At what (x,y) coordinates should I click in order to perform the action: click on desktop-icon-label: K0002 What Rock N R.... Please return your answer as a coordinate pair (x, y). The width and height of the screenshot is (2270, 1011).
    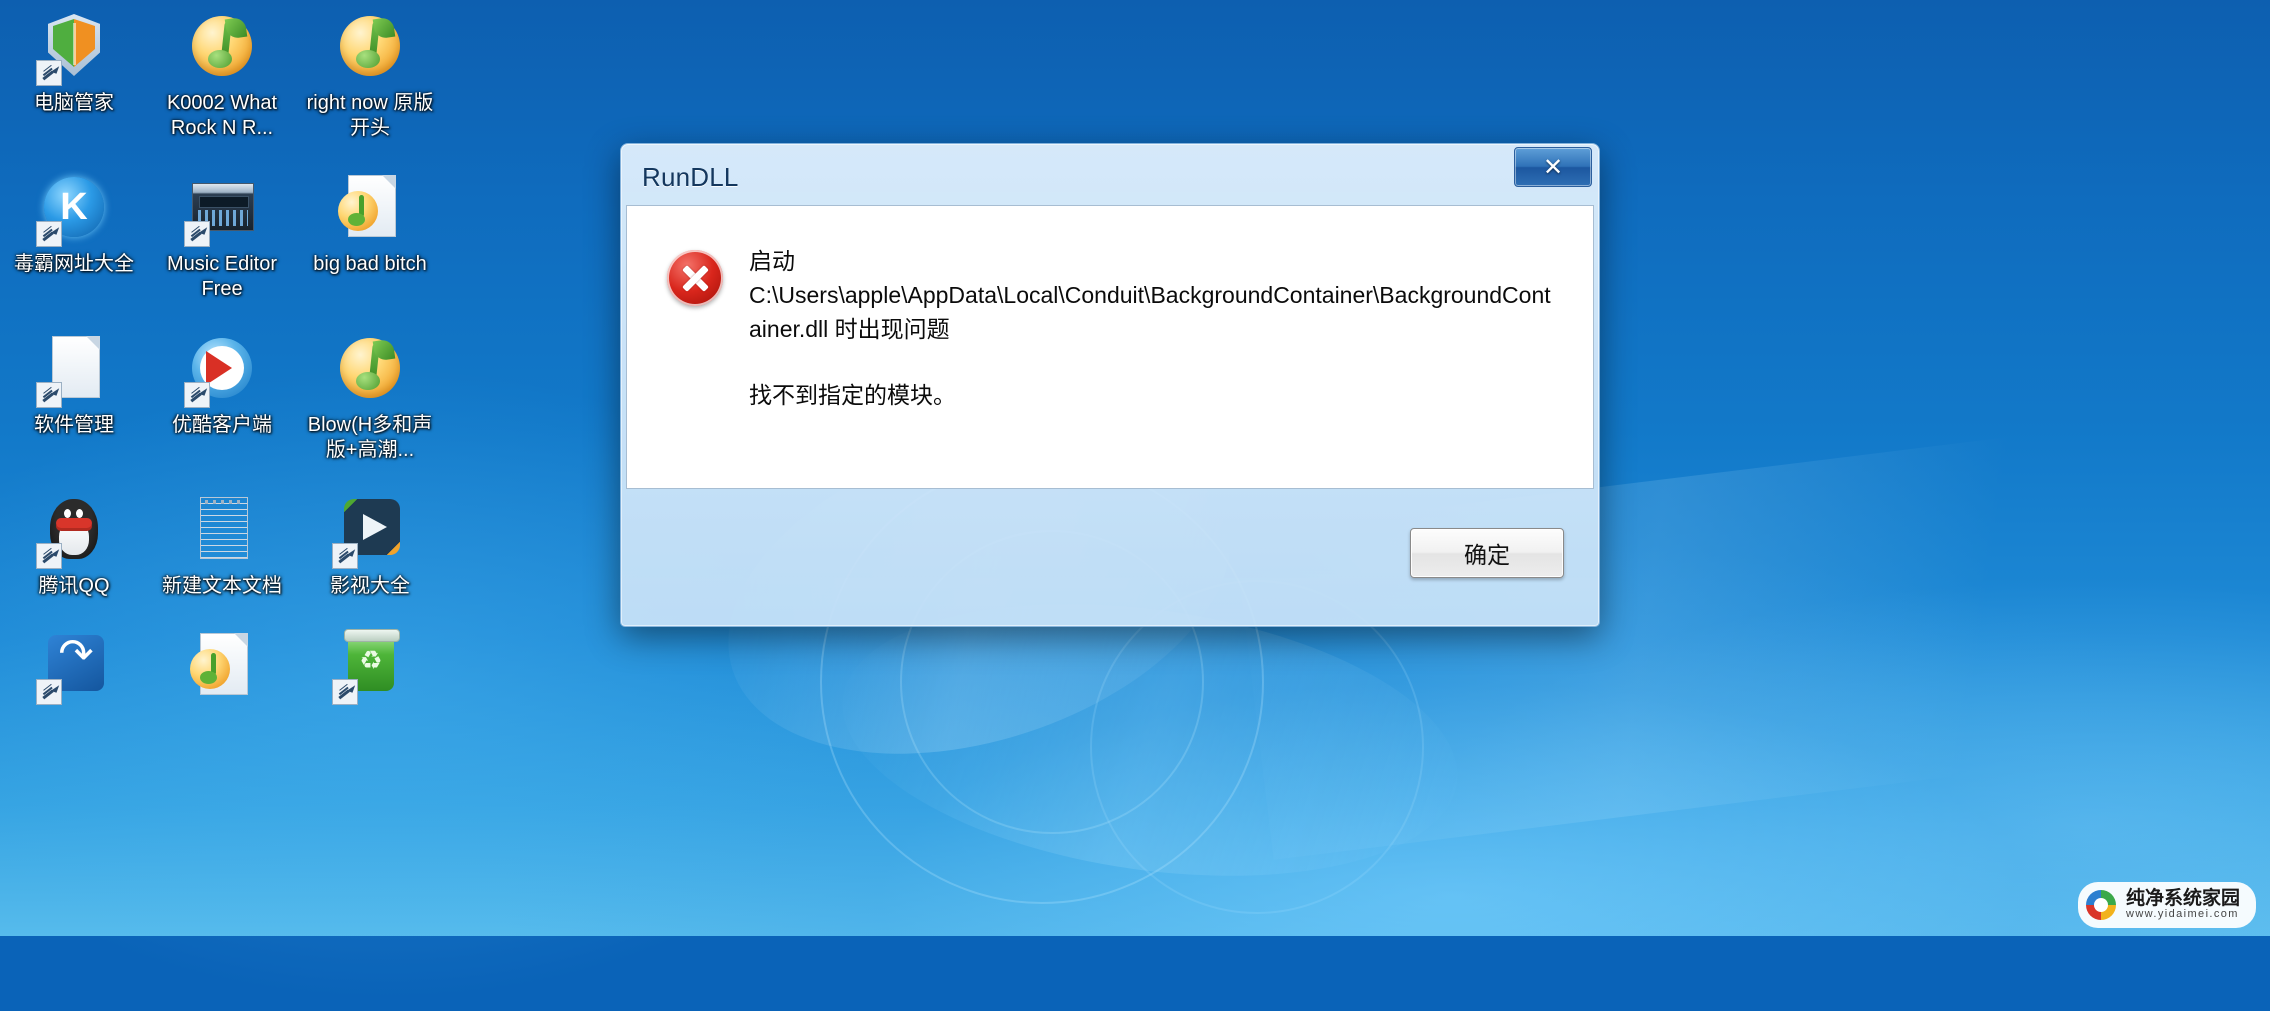
    Looking at the image, I should click on (222, 115).